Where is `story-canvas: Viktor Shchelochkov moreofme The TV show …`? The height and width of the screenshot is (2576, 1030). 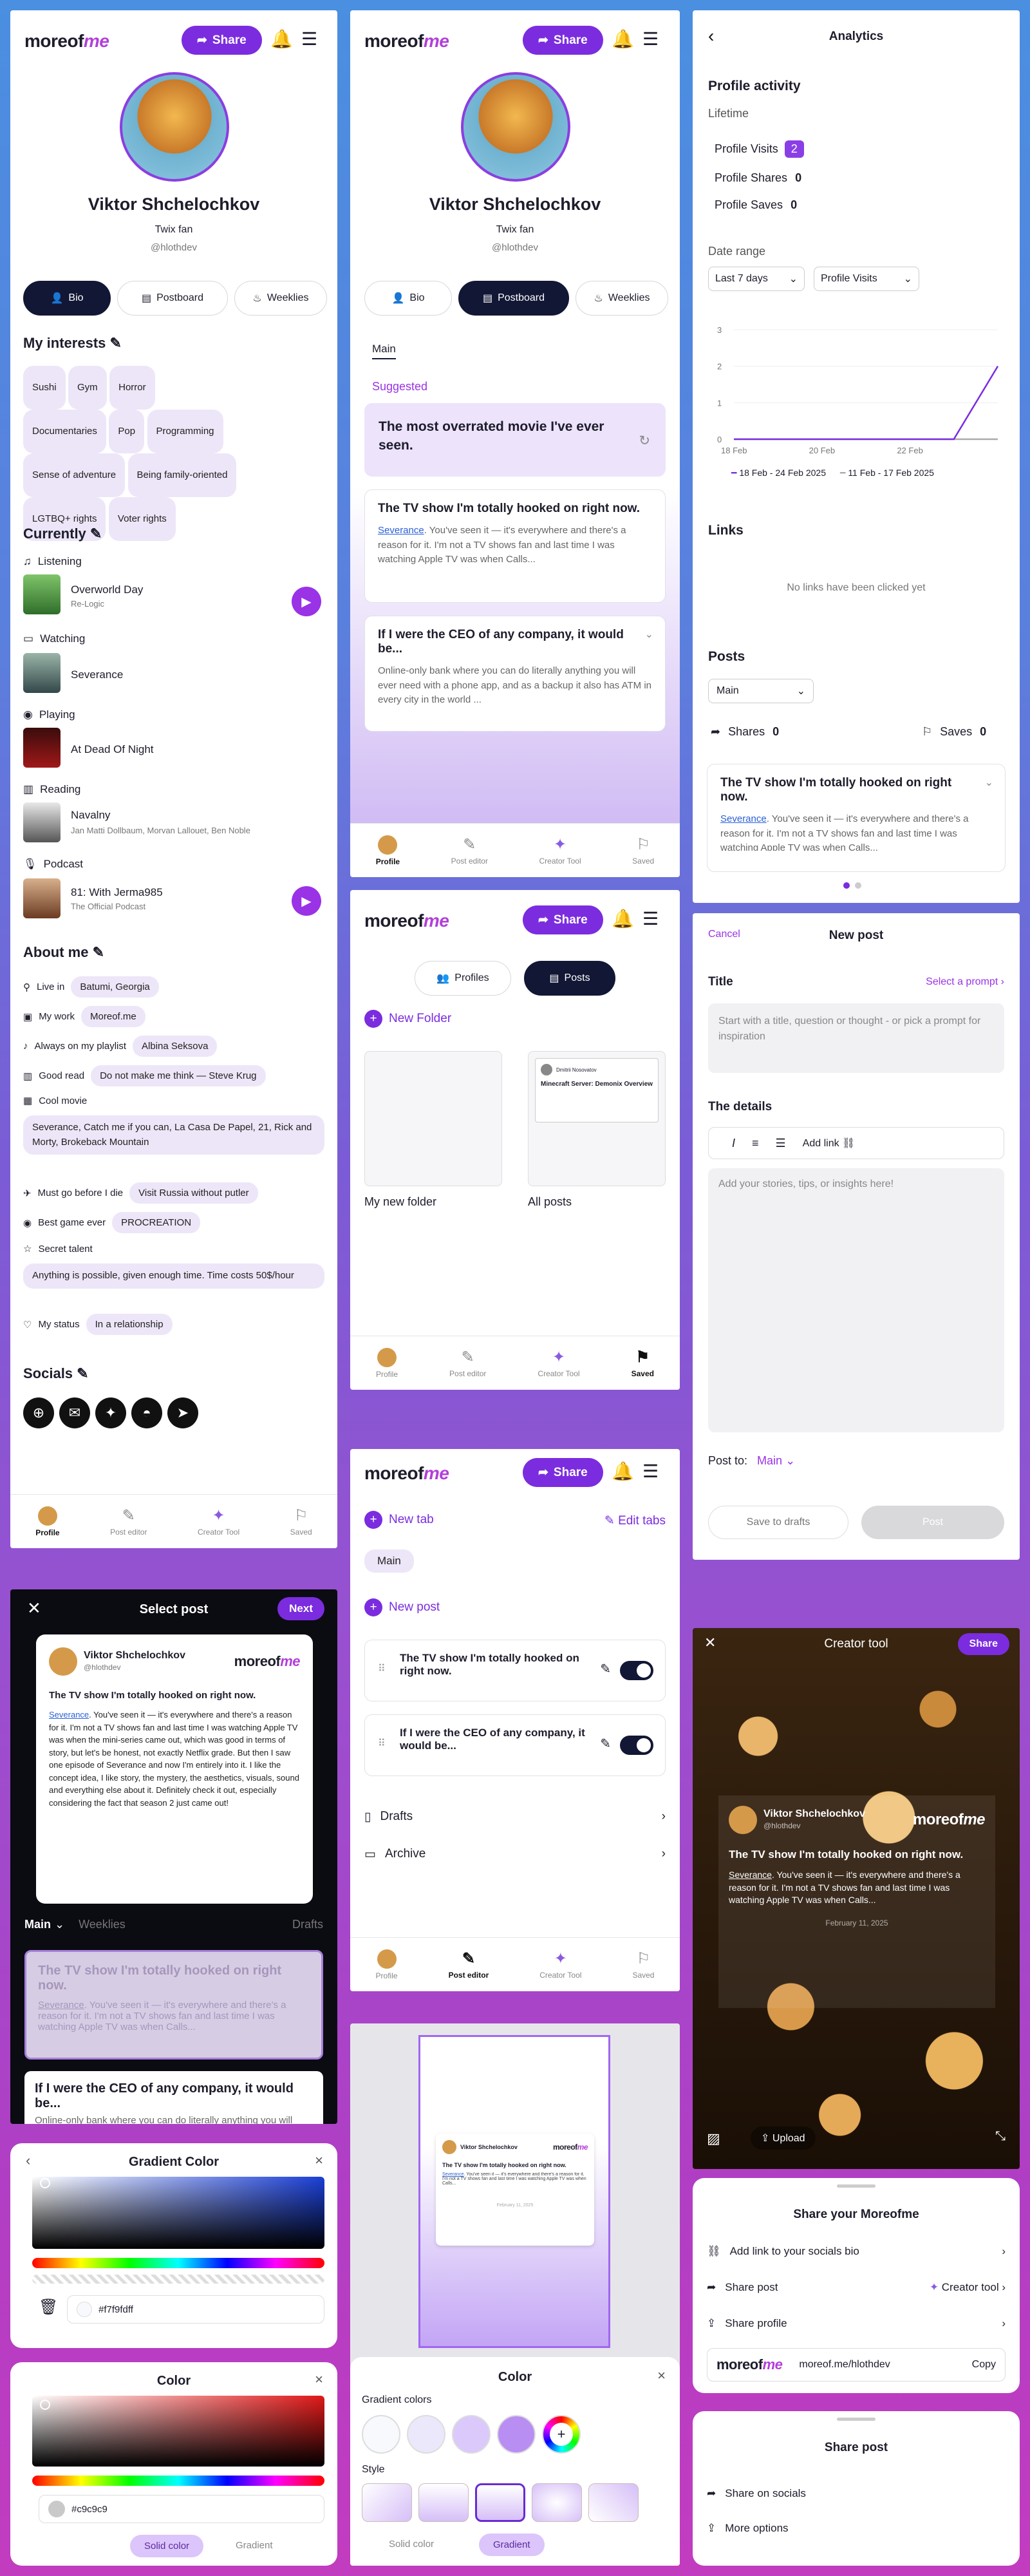 story-canvas: Viktor Shchelochkov moreofme The TV show … is located at coordinates (514, 2191).